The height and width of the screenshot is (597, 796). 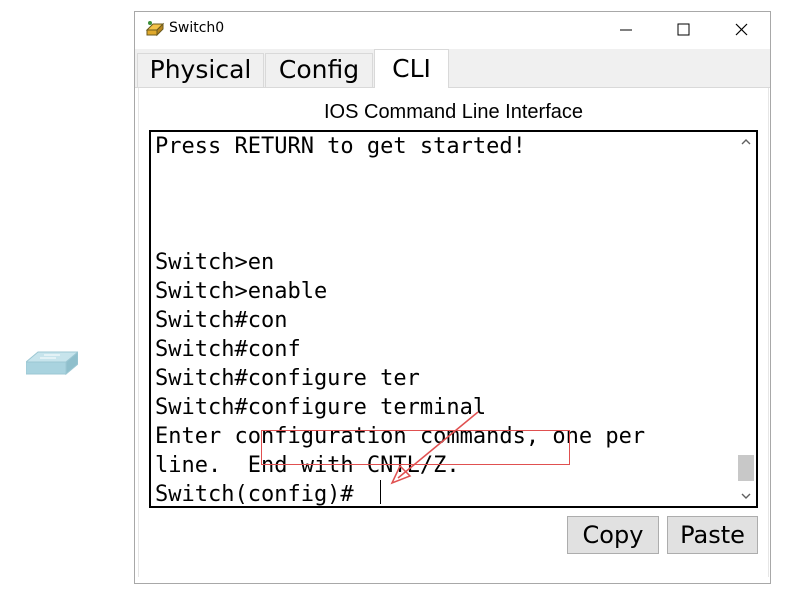 I want to click on title-bar: Switch0, so click(x=452, y=30).